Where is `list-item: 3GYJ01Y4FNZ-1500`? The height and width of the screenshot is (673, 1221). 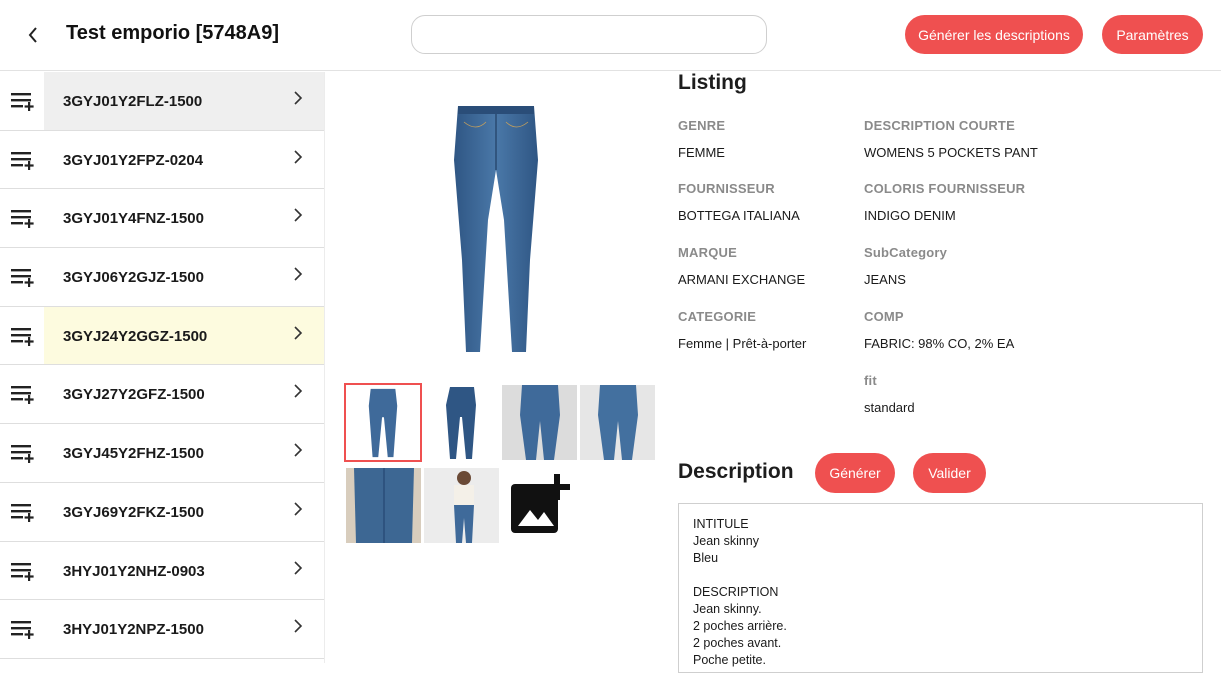
list-item: 3GYJ01Y4FNZ-1500 is located at coordinates (162, 219).